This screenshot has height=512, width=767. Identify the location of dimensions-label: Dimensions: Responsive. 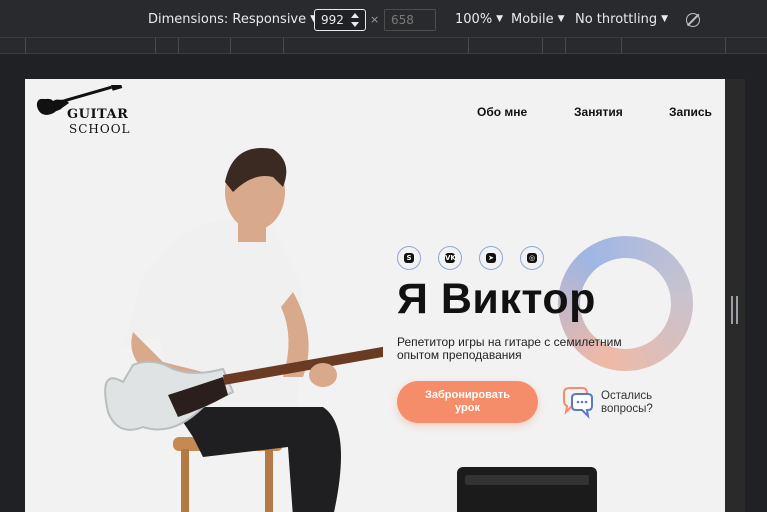
(227, 19).